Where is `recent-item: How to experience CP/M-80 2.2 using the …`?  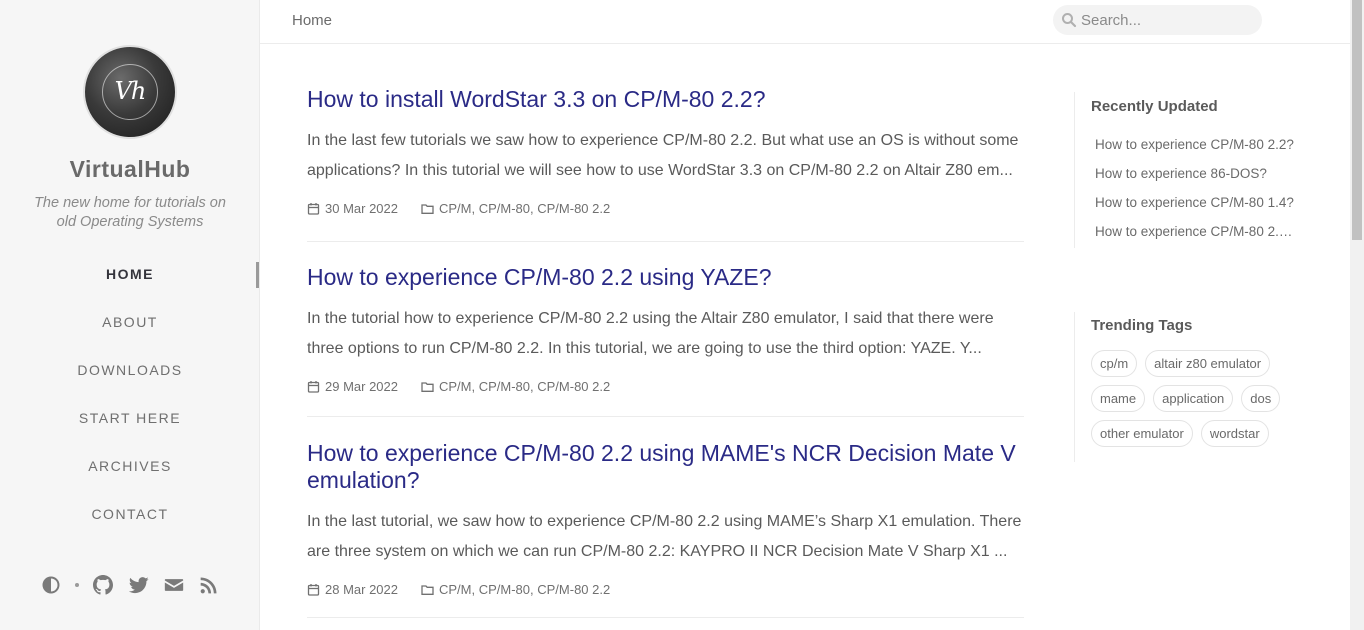 recent-item: How to experience CP/M-80 2.2 using the … is located at coordinates (1195, 231).